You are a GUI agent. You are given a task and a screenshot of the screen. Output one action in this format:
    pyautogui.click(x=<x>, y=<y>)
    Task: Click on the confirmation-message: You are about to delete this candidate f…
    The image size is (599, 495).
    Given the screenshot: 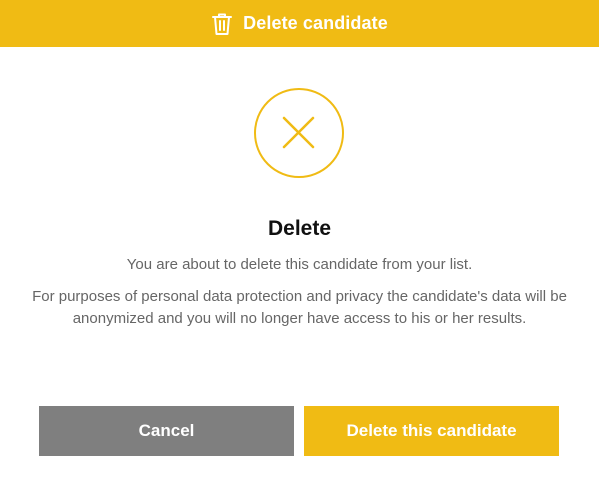 What is the action you would take?
    pyautogui.click(x=299, y=264)
    